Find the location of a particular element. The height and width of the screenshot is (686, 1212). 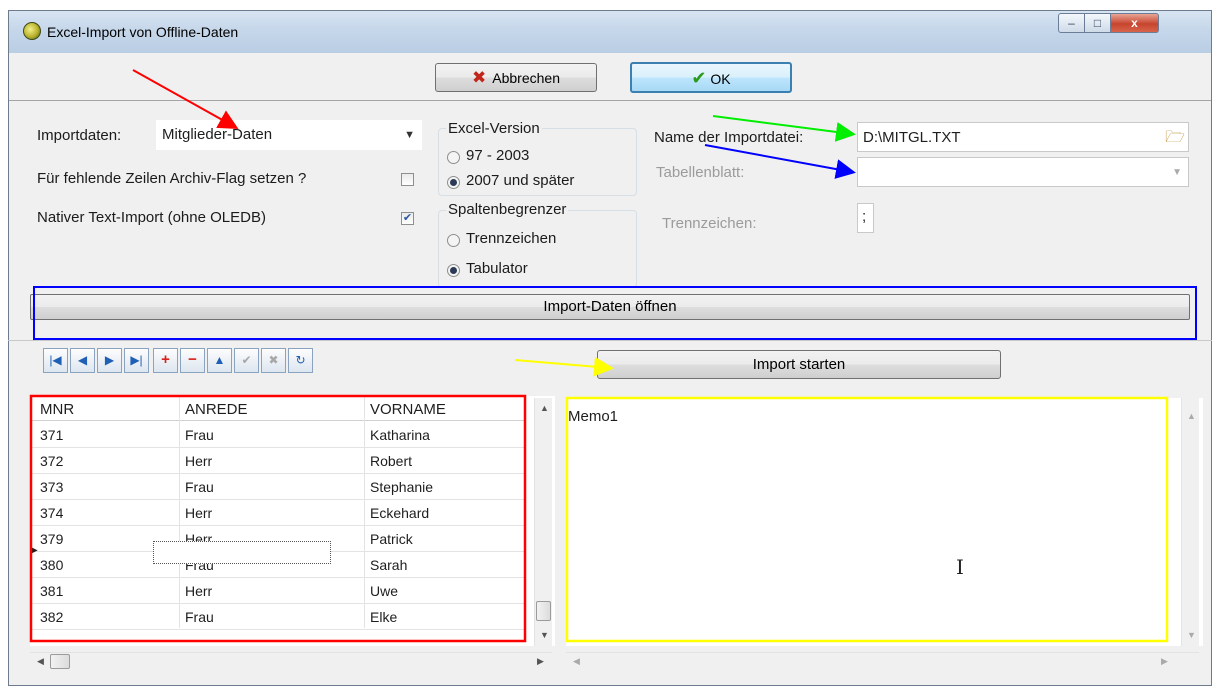

nav-post-button: ✔ is located at coordinates (246, 360).